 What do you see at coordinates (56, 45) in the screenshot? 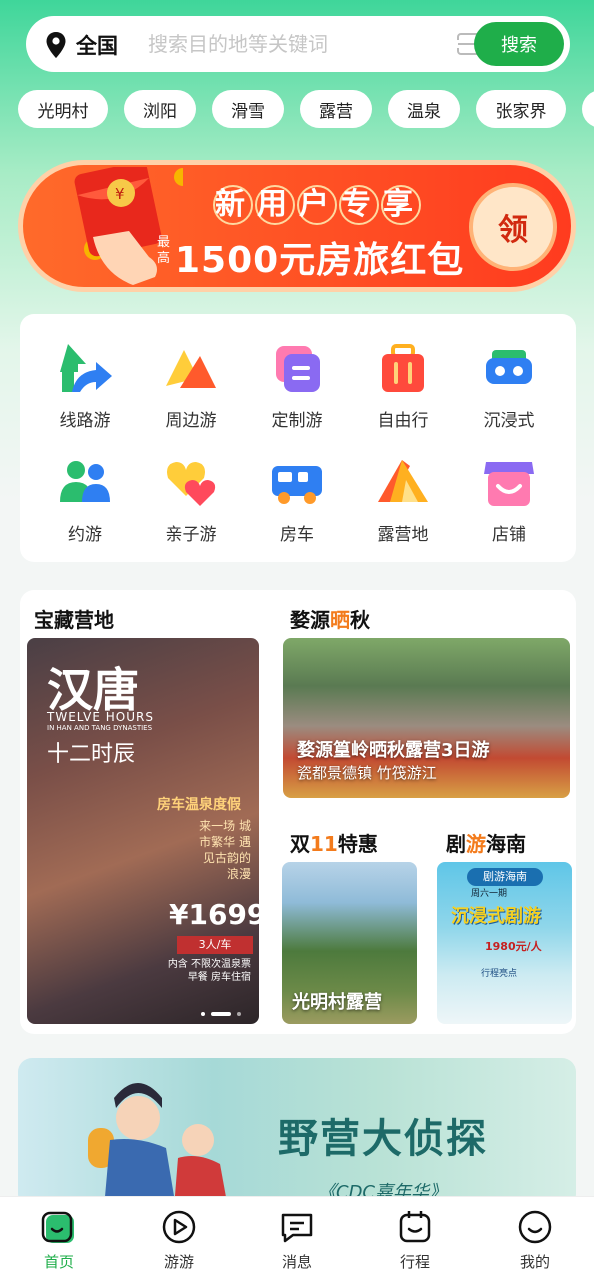
I see `location-pin-icon` at bounding box center [56, 45].